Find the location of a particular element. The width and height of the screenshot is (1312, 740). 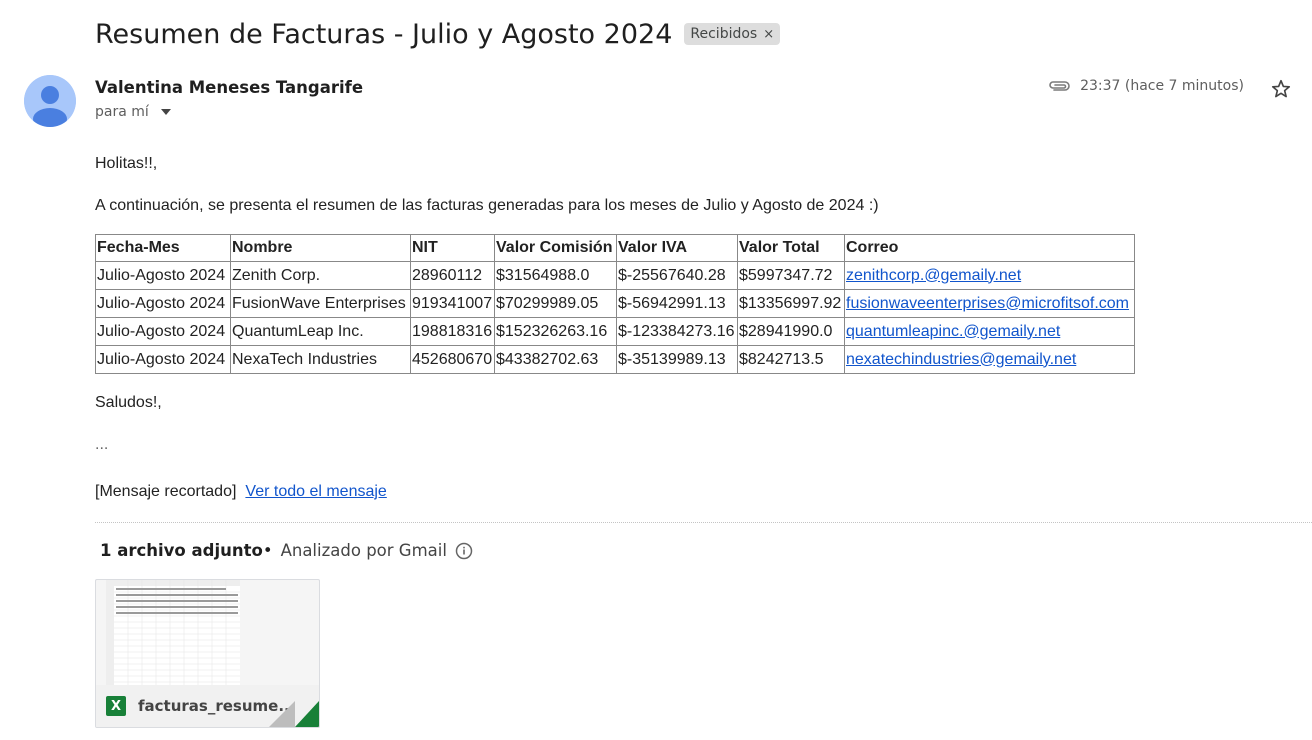

header-cell: Correo is located at coordinates (989, 248).